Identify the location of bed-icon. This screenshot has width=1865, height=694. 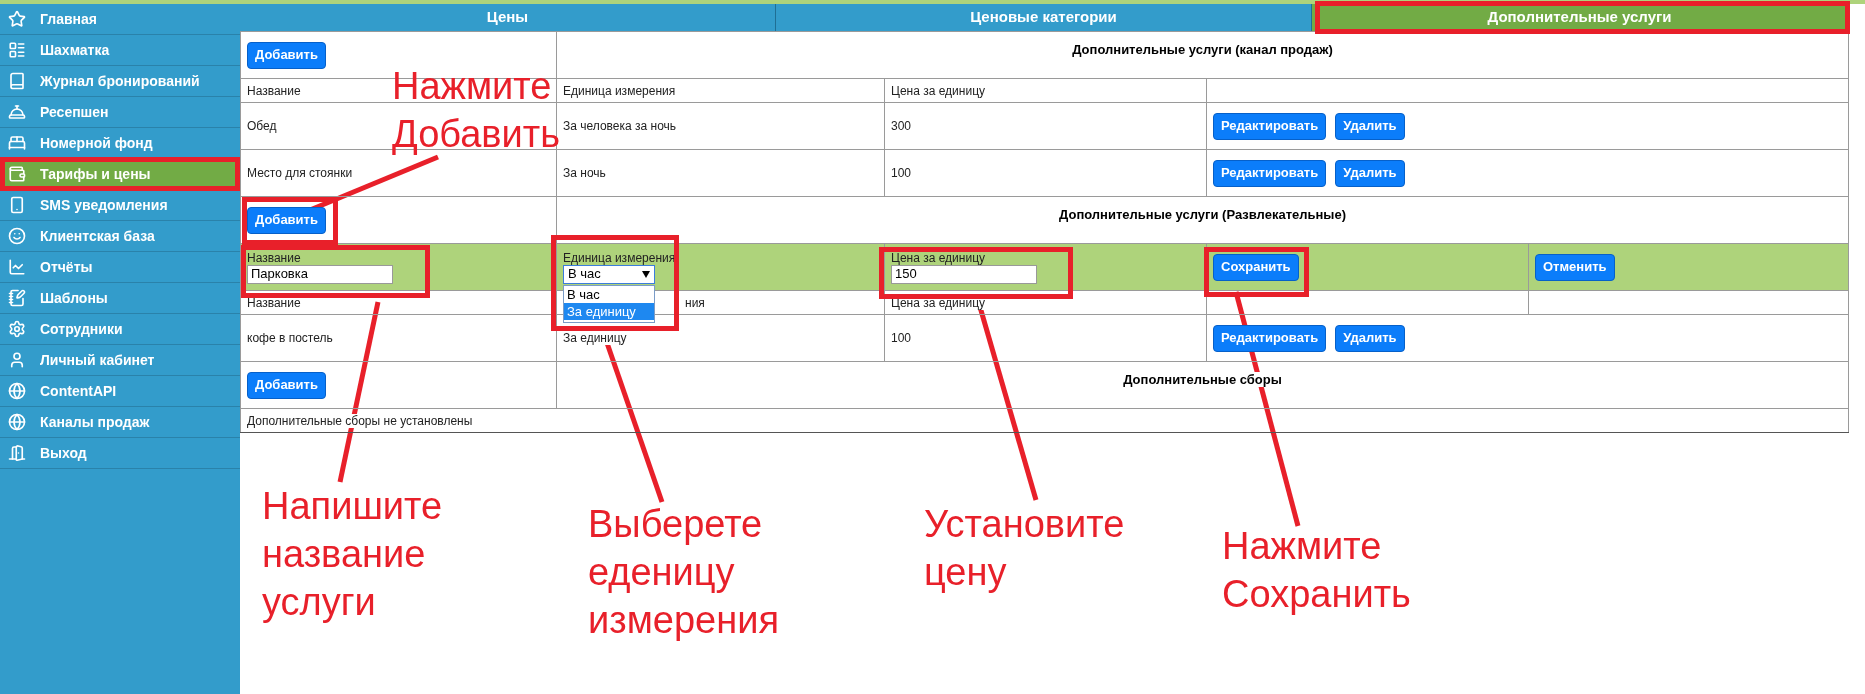
(17, 143).